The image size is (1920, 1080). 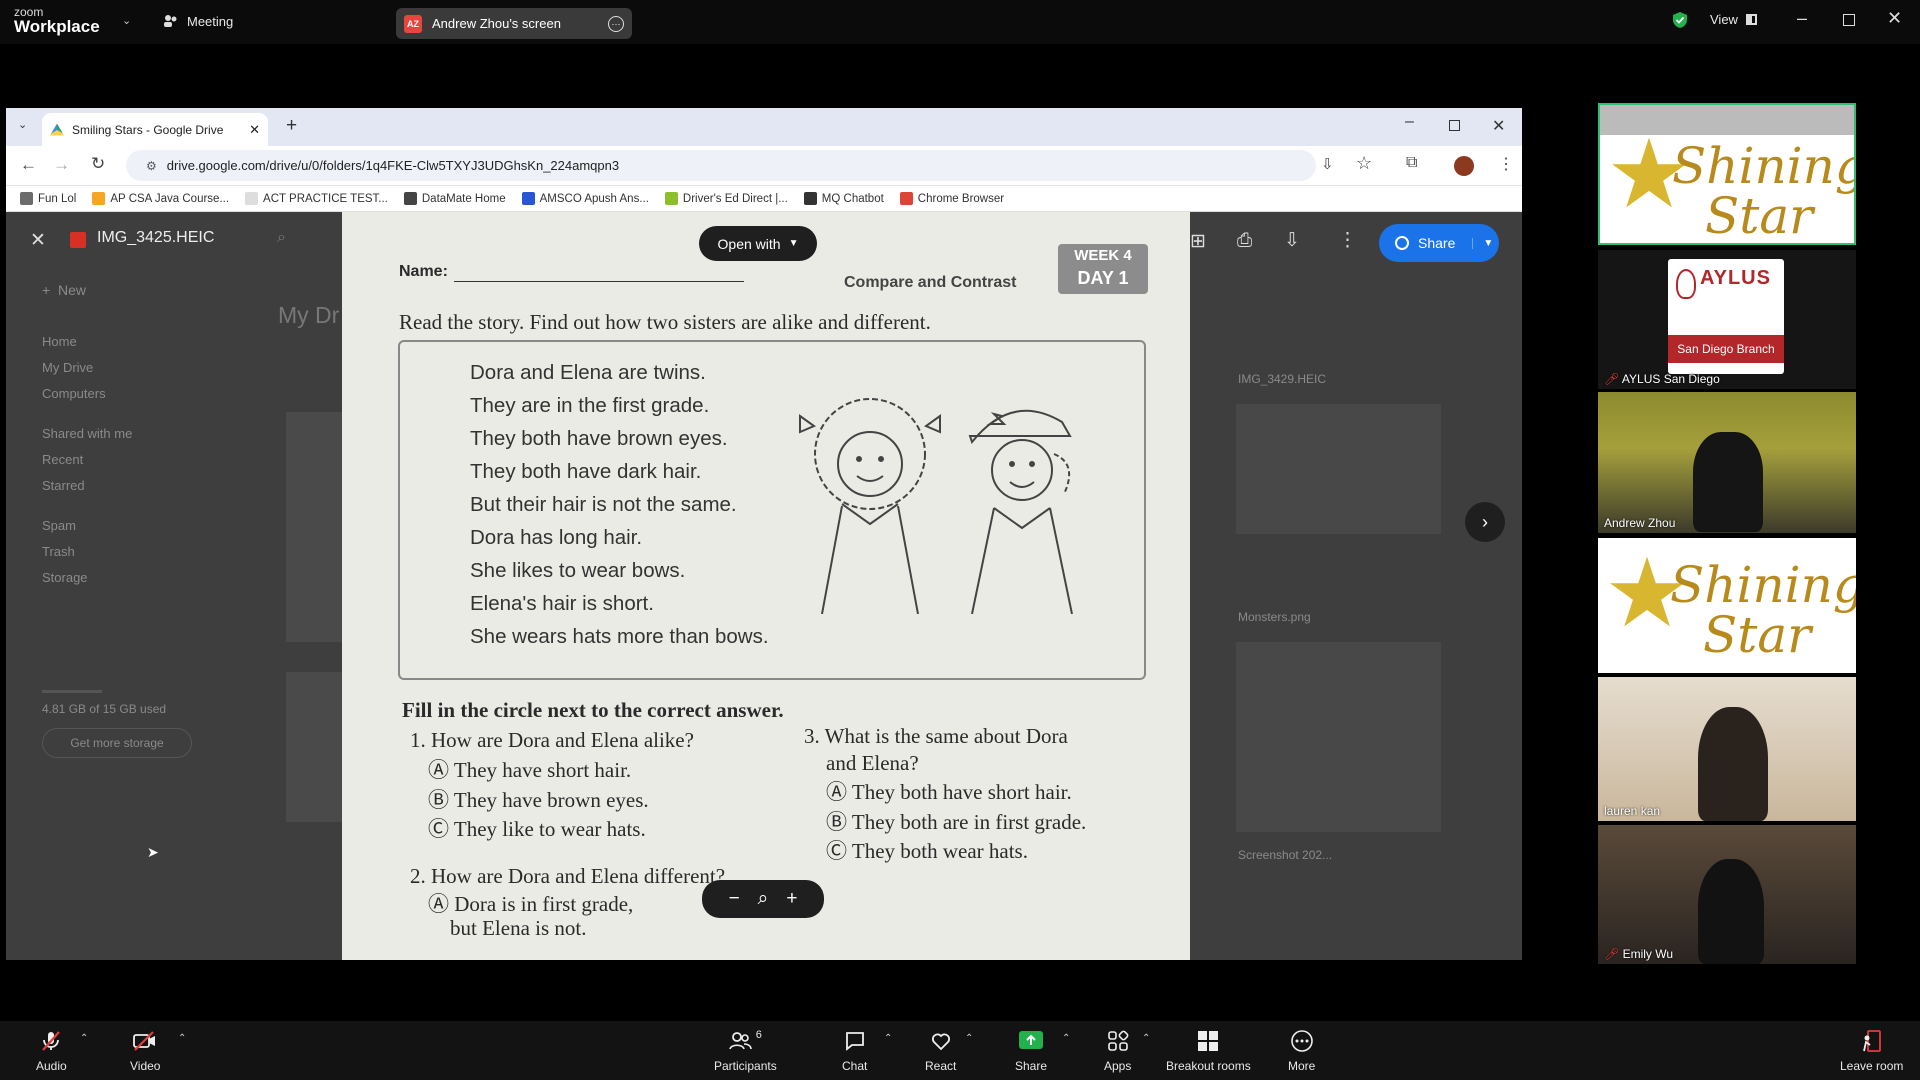 I want to click on more-options-icon: ···, so click(x=616, y=23).